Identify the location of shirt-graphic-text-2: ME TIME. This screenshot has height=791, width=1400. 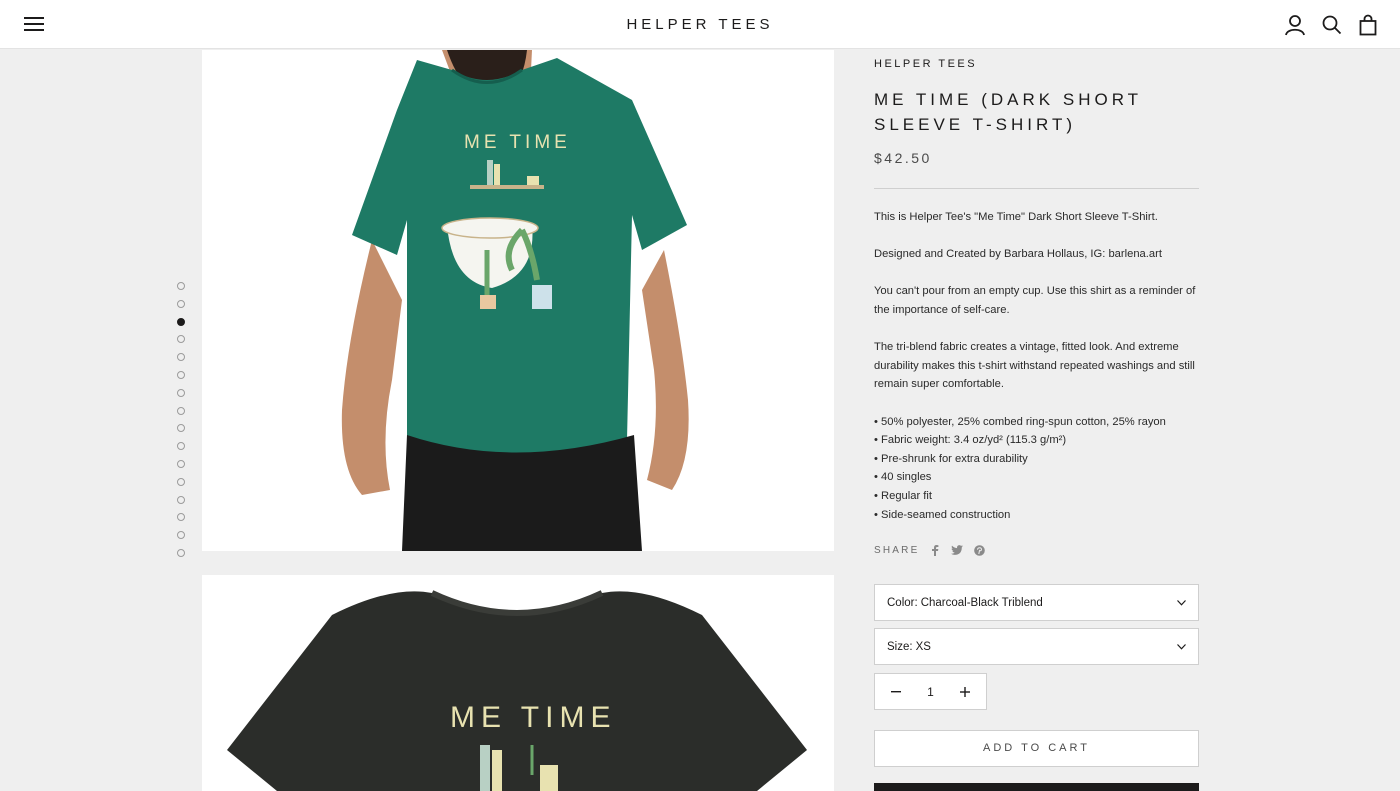
(533, 717).